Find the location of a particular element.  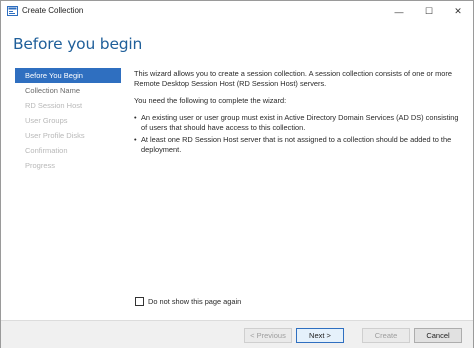

do-not-show-again-label: Do not show this page again is located at coordinates (194, 301).